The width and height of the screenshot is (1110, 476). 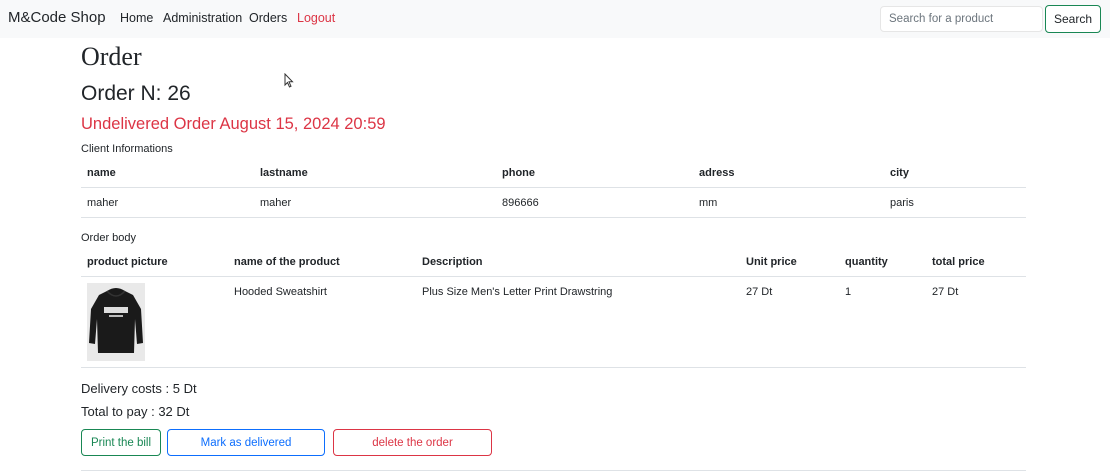 I want to click on page-title: Order, so click(x=111, y=56).